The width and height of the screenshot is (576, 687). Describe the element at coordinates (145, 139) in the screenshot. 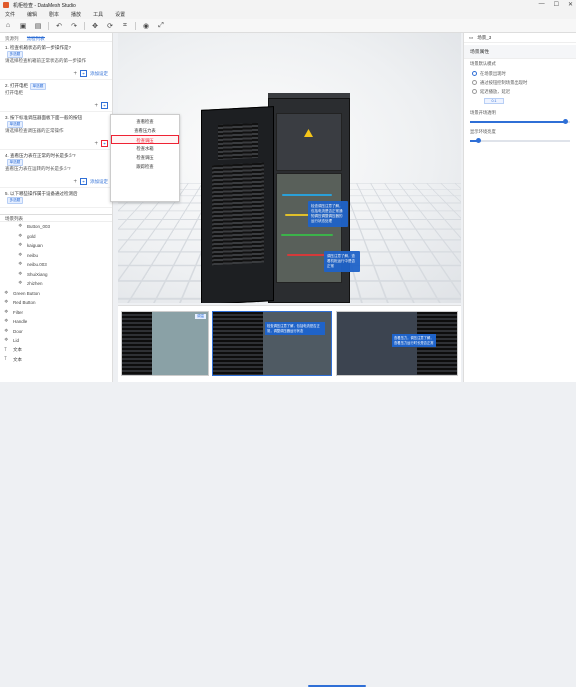

I see `context-menu-item-selected: 检查调压` at that location.